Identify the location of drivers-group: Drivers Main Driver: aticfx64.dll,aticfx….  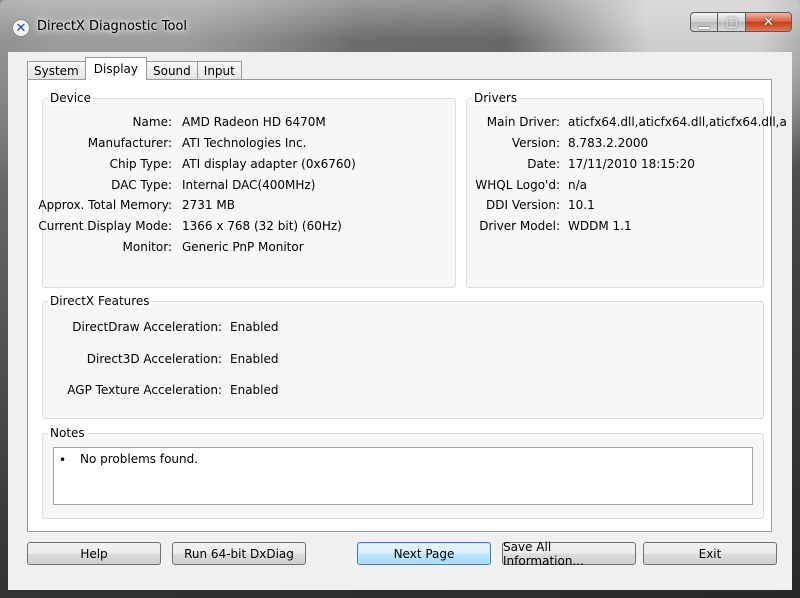
(626, 189).